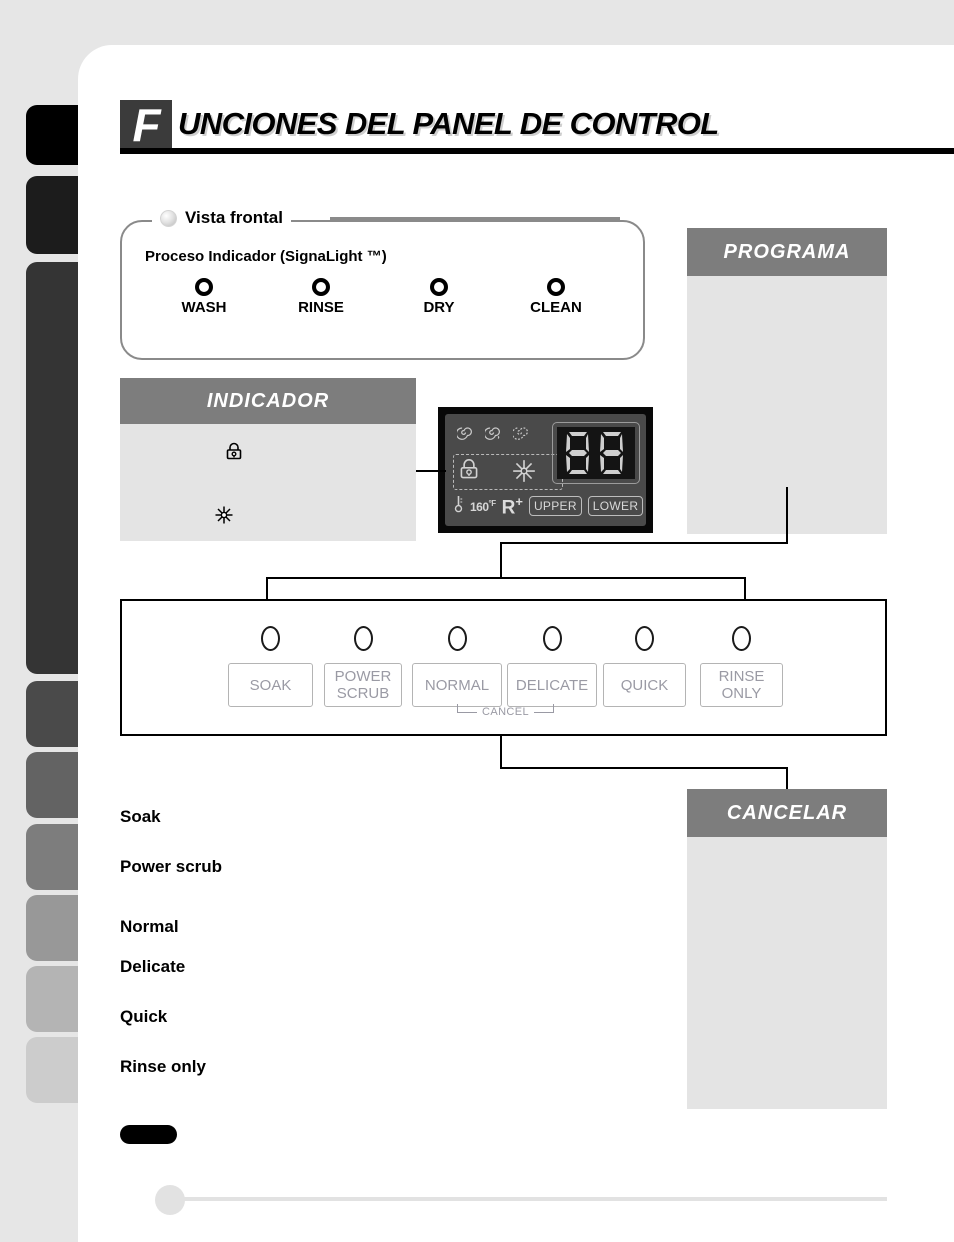  What do you see at coordinates (457, 685) in the screenshot?
I see `cycle-button-label: NORMAL` at bounding box center [457, 685].